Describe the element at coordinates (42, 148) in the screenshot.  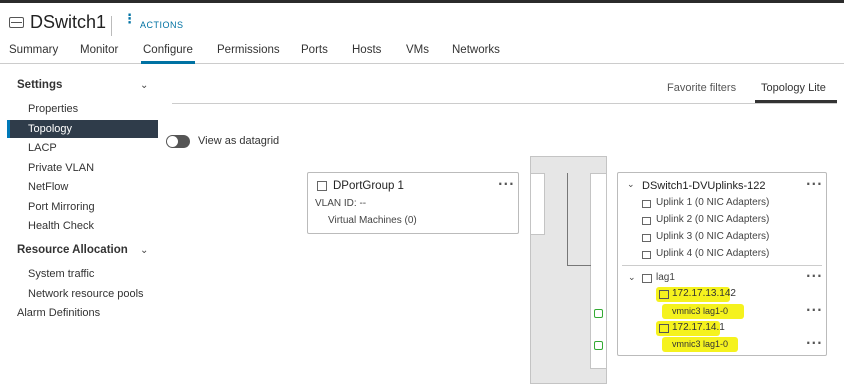
I see `sidebar-item-lacp: LACP` at that location.